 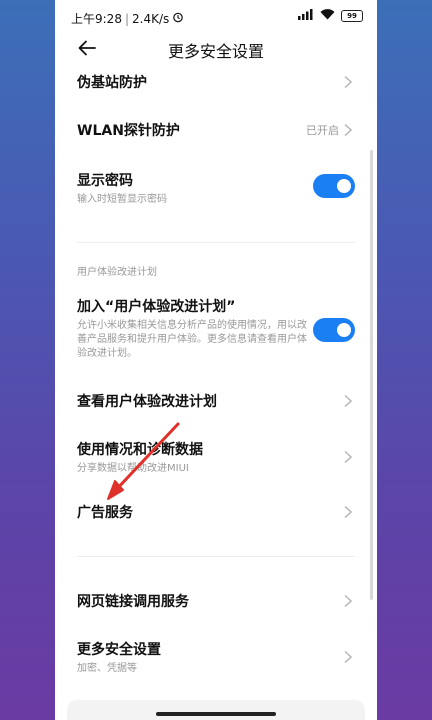 What do you see at coordinates (96, 19) in the screenshot?
I see `status-time: 上午9:28` at bounding box center [96, 19].